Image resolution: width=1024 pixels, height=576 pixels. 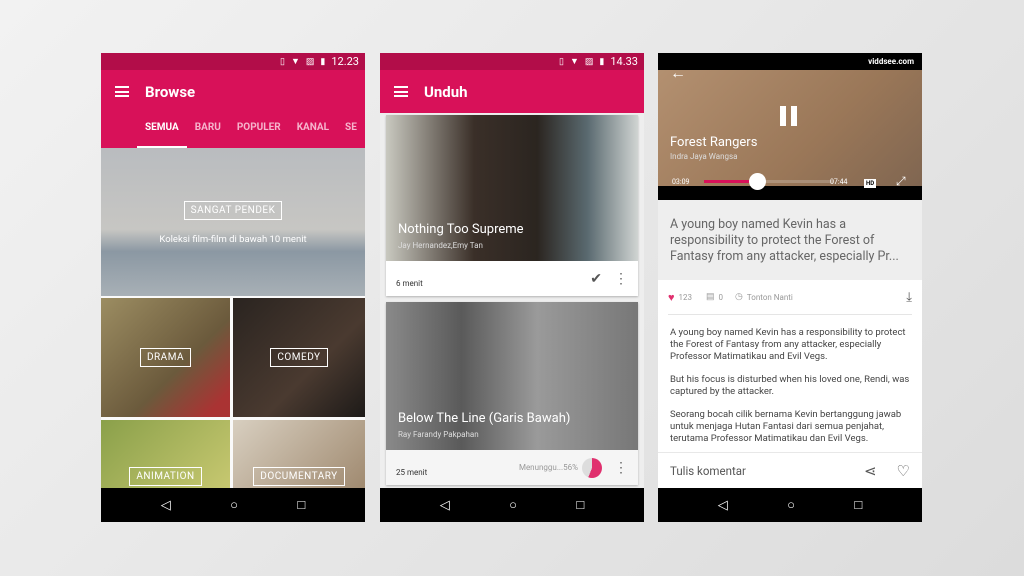 What do you see at coordinates (710, 297) in the screenshot?
I see `comment-icon: ▤` at bounding box center [710, 297].